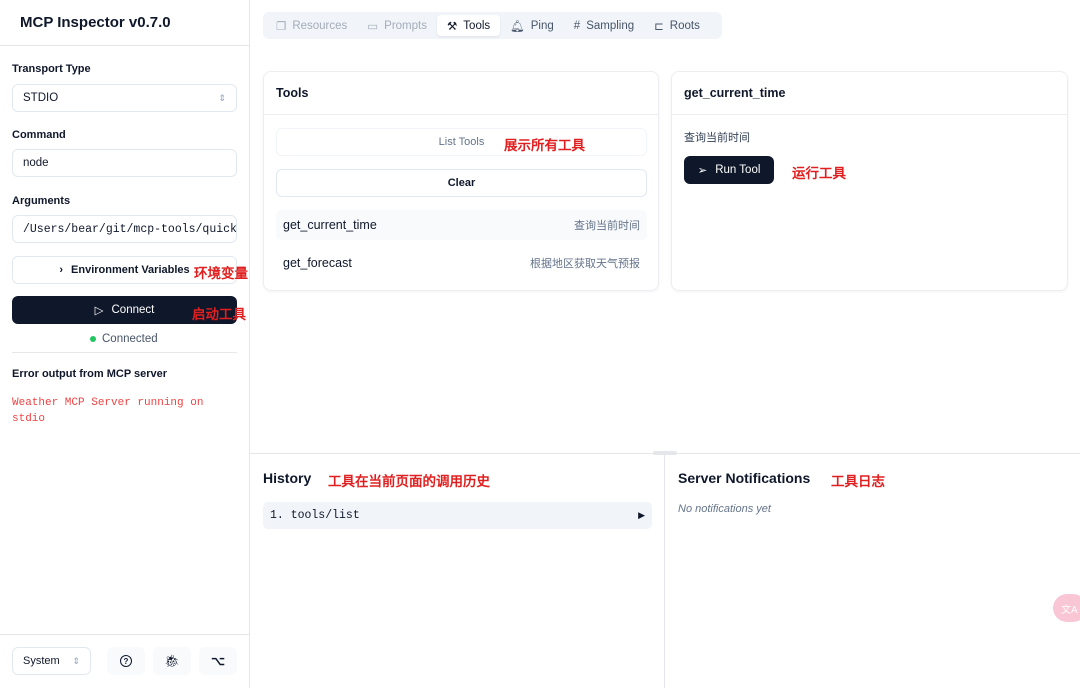 The width and height of the screenshot is (1080, 688). I want to click on annotation-env: 环境变量, so click(221, 273).